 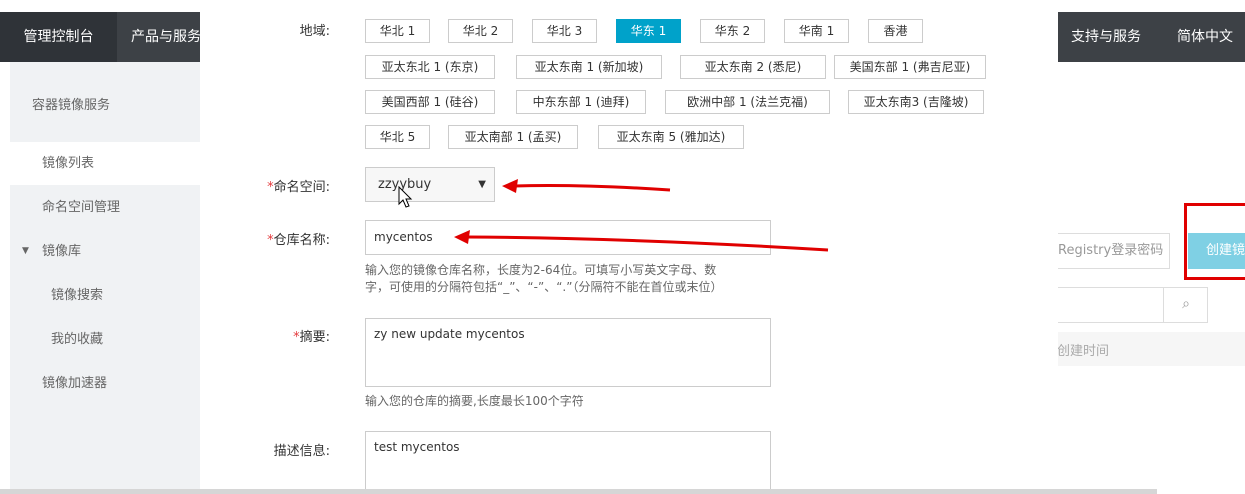 What do you see at coordinates (71, 105) in the screenshot?
I see `service-title: 容器镜像服务` at bounding box center [71, 105].